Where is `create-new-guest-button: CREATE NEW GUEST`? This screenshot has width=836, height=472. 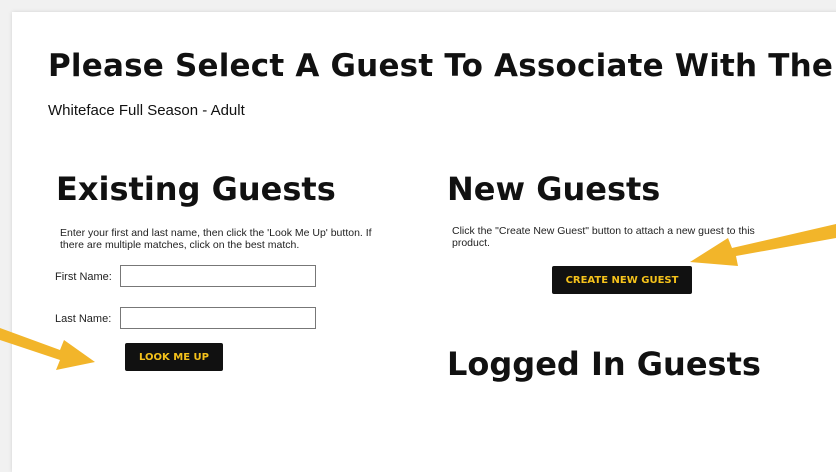 create-new-guest-button: CREATE NEW GUEST is located at coordinates (622, 280).